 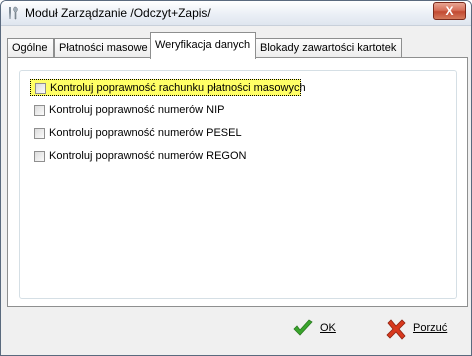 What do you see at coordinates (396, 329) in the screenshot?
I see `cross-icon` at bounding box center [396, 329].